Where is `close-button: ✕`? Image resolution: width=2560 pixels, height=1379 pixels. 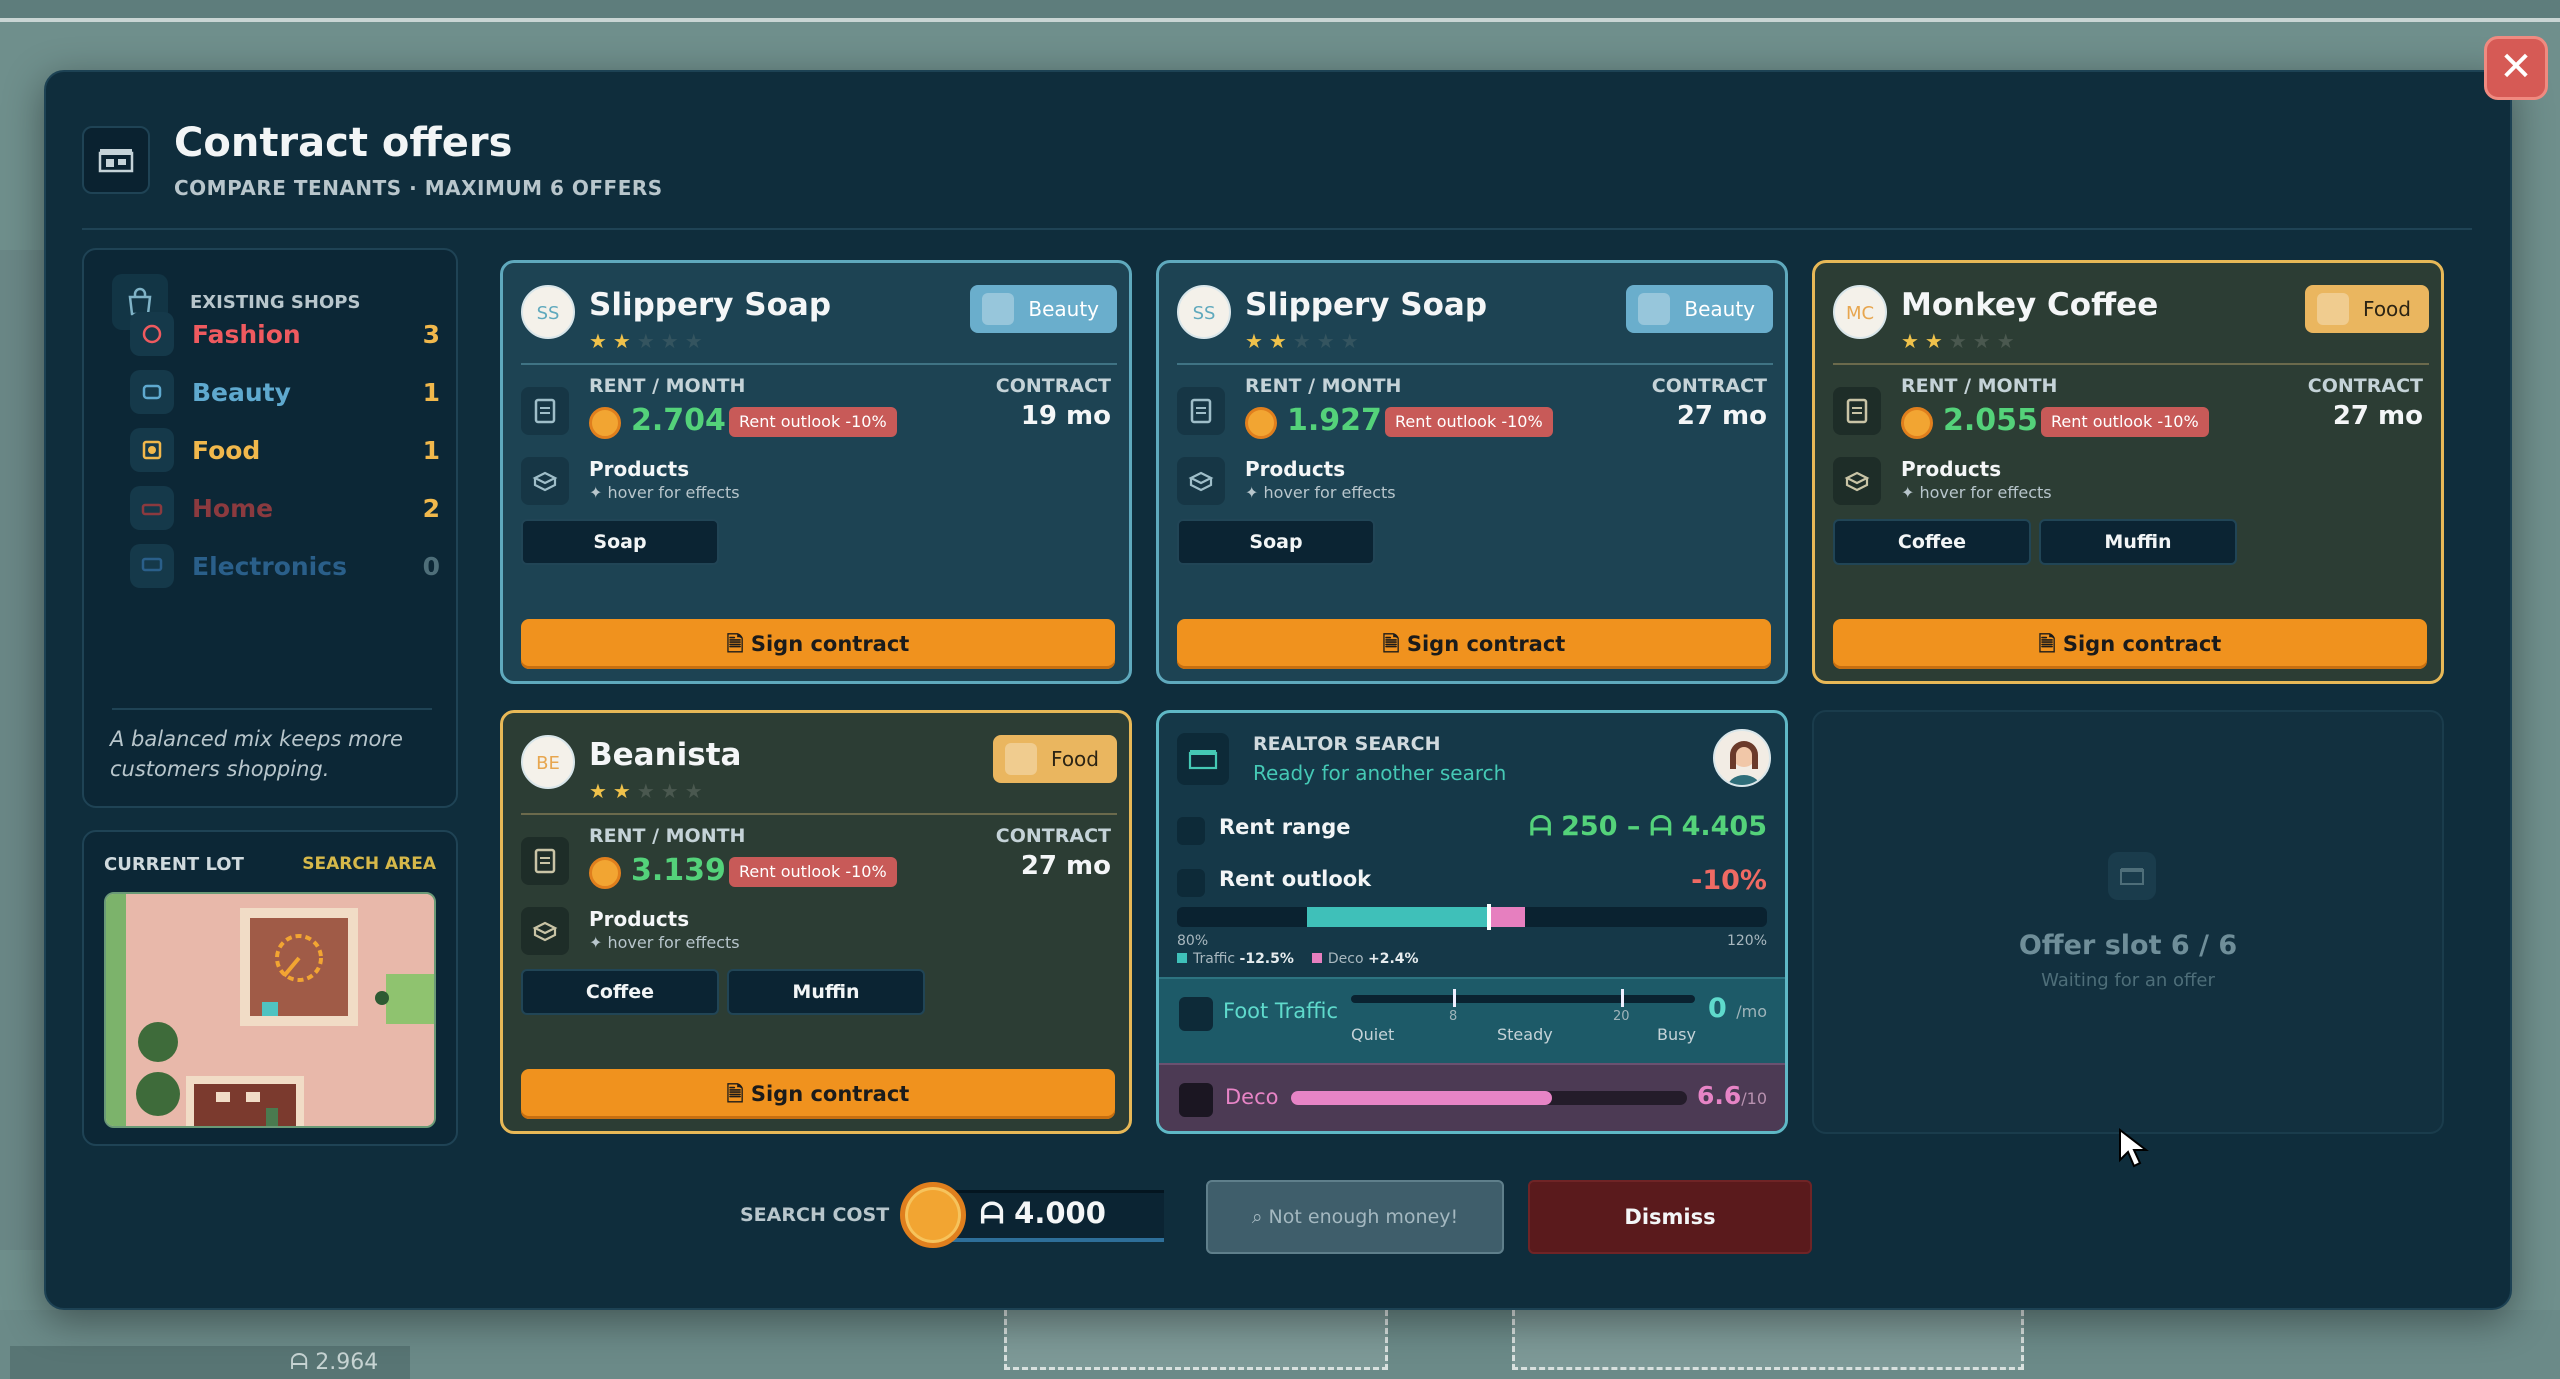
close-button: ✕ is located at coordinates (2516, 68).